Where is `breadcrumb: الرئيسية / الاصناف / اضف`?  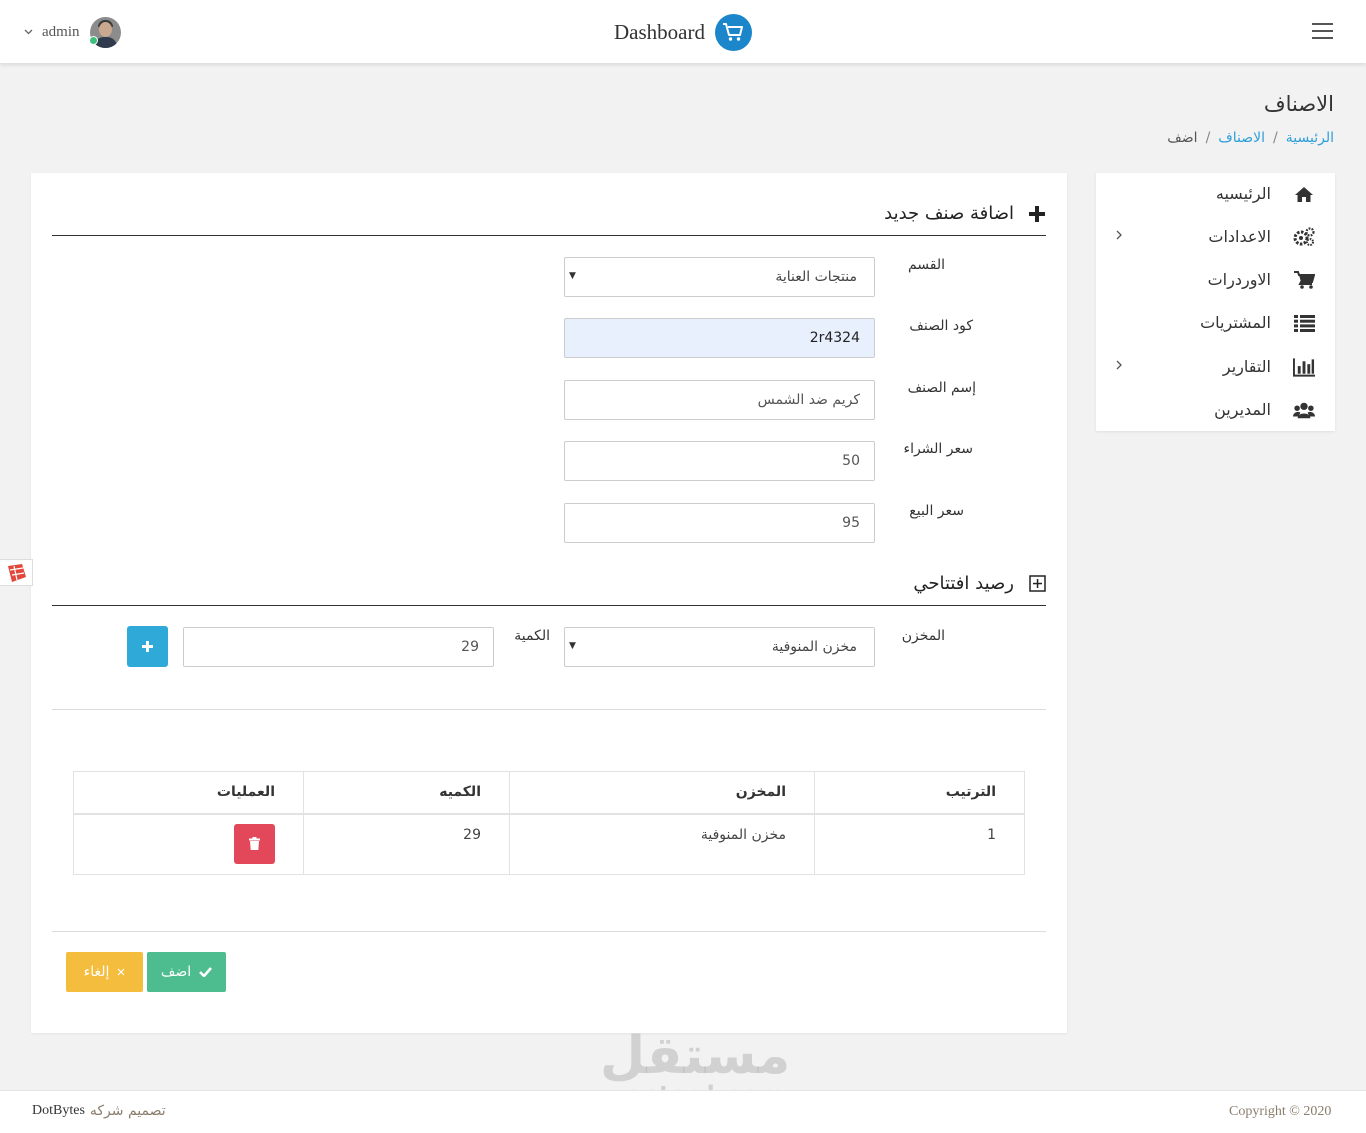
breadcrumb: الرئيسية / الاصناف / اضف is located at coordinates (1250, 138).